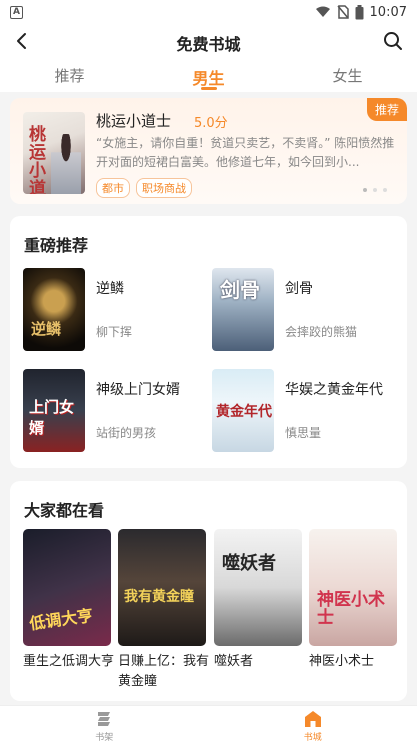 The width and height of the screenshot is (417, 743). I want to click on popular-book-item: 噬妖者 噬妖者, so click(258, 600).